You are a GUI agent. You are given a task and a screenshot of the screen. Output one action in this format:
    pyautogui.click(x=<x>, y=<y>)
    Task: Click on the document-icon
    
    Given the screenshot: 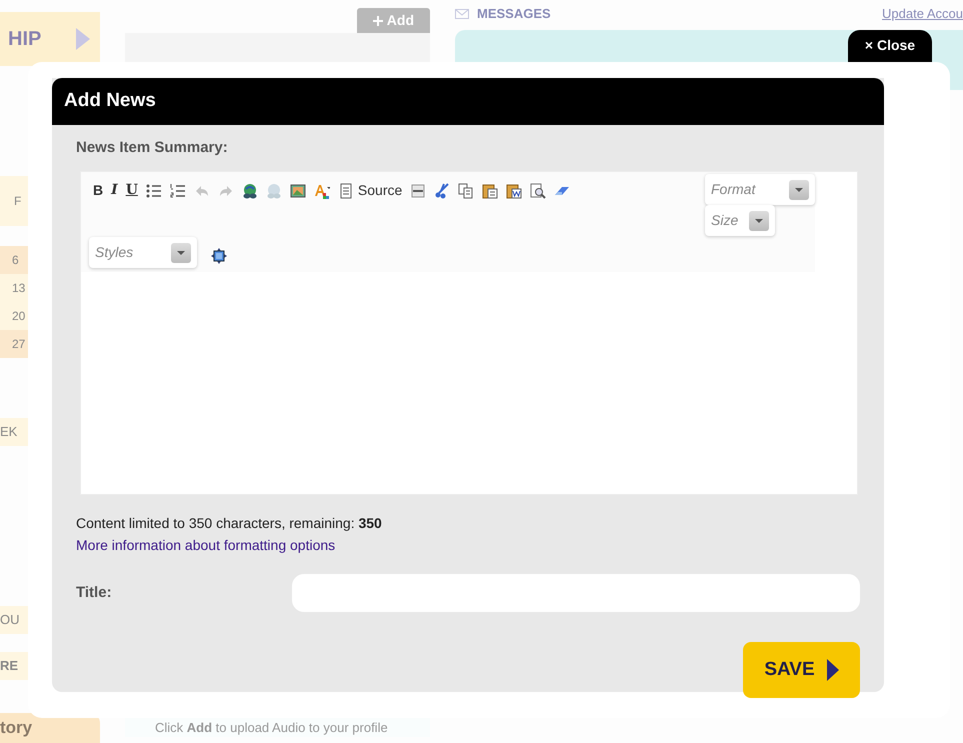 What is the action you would take?
    pyautogui.click(x=346, y=190)
    